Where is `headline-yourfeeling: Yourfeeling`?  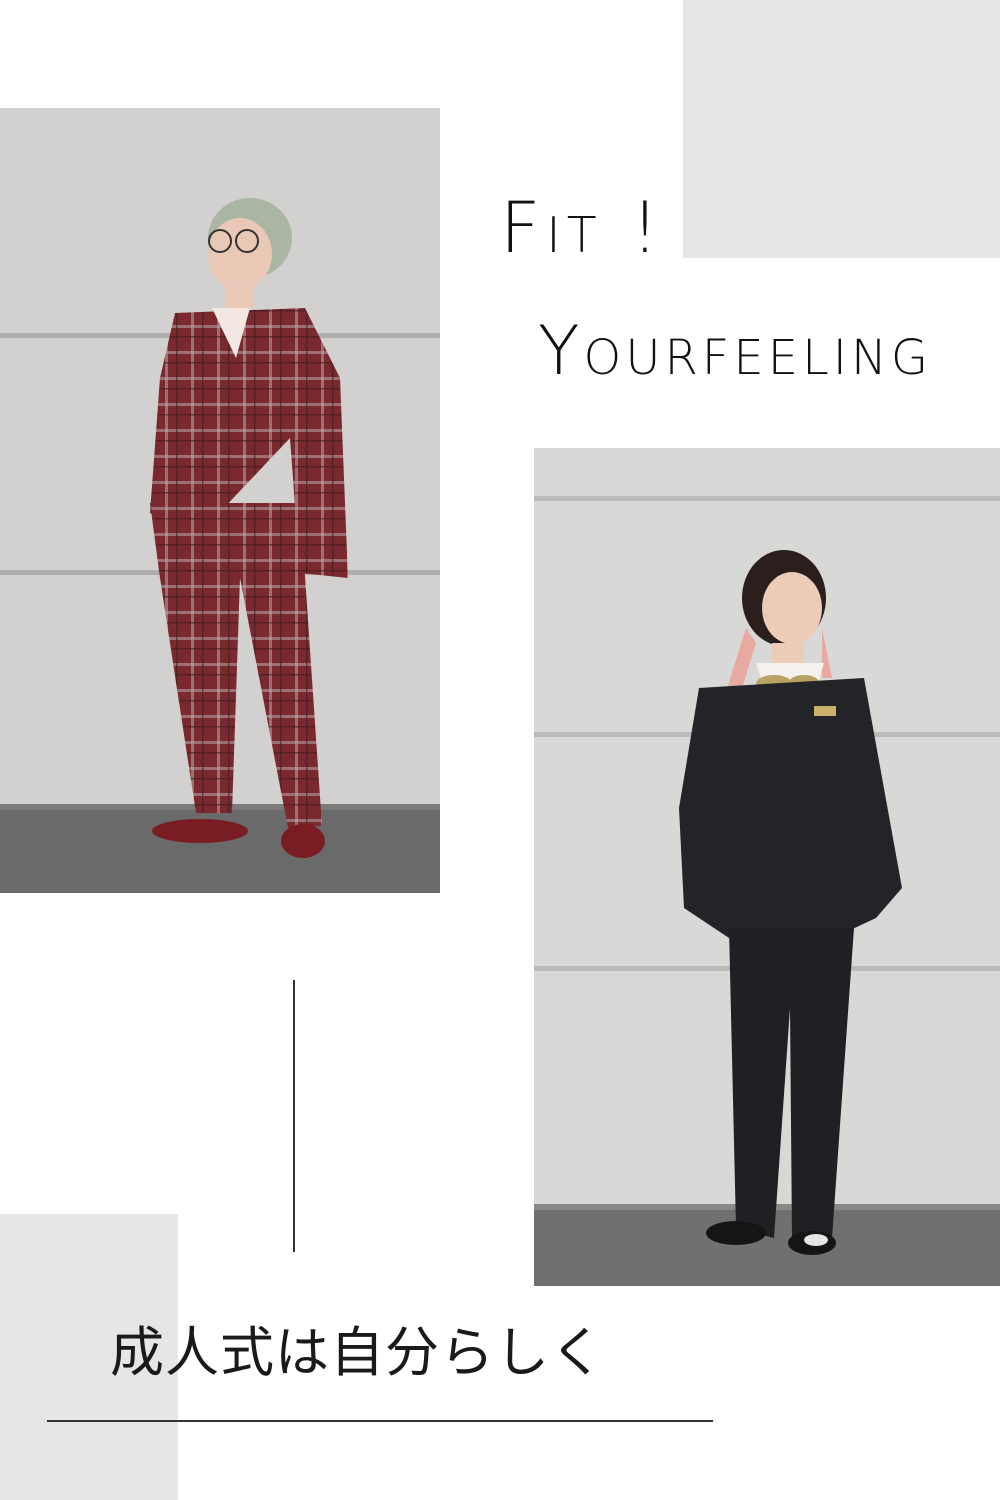 headline-yourfeeling: Yourfeeling is located at coordinates (735, 351).